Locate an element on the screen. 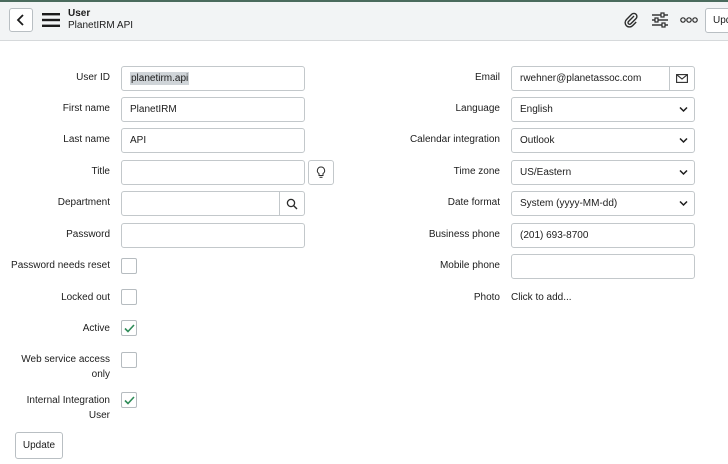  first-name-label: First name is located at coordinates (86, 108).